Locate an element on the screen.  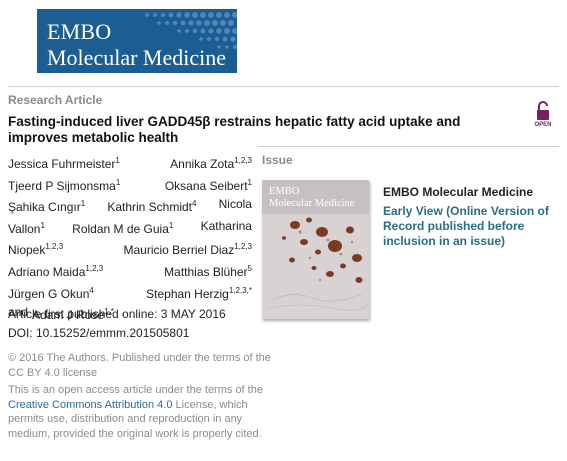
author-name: Şahika Cıngır1 is located at coordinates (46, 206).